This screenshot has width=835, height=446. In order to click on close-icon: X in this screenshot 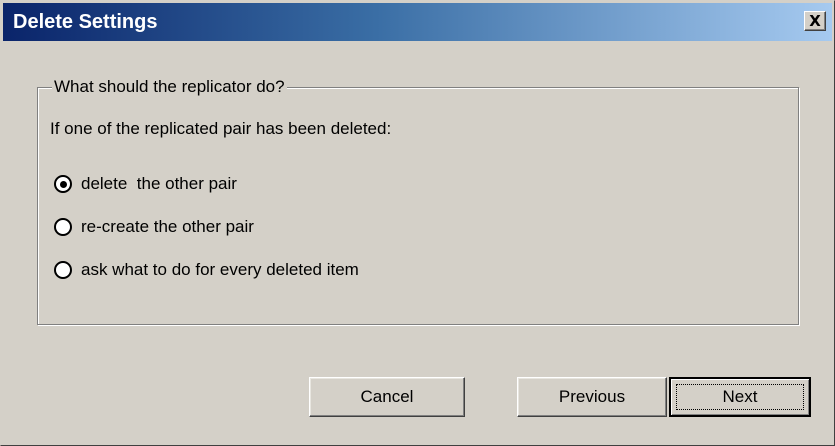, I will do `click(815, 21)`.